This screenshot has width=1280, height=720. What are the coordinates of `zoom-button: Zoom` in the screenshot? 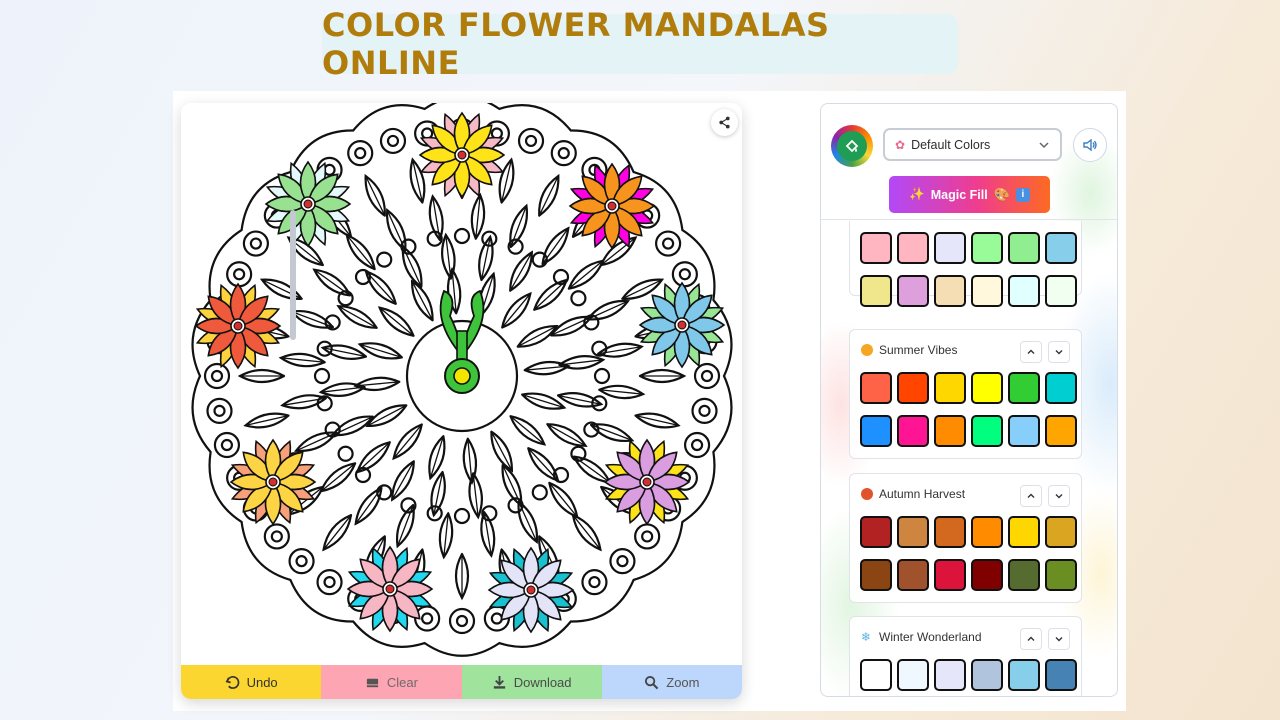 It's located at (671, 682).